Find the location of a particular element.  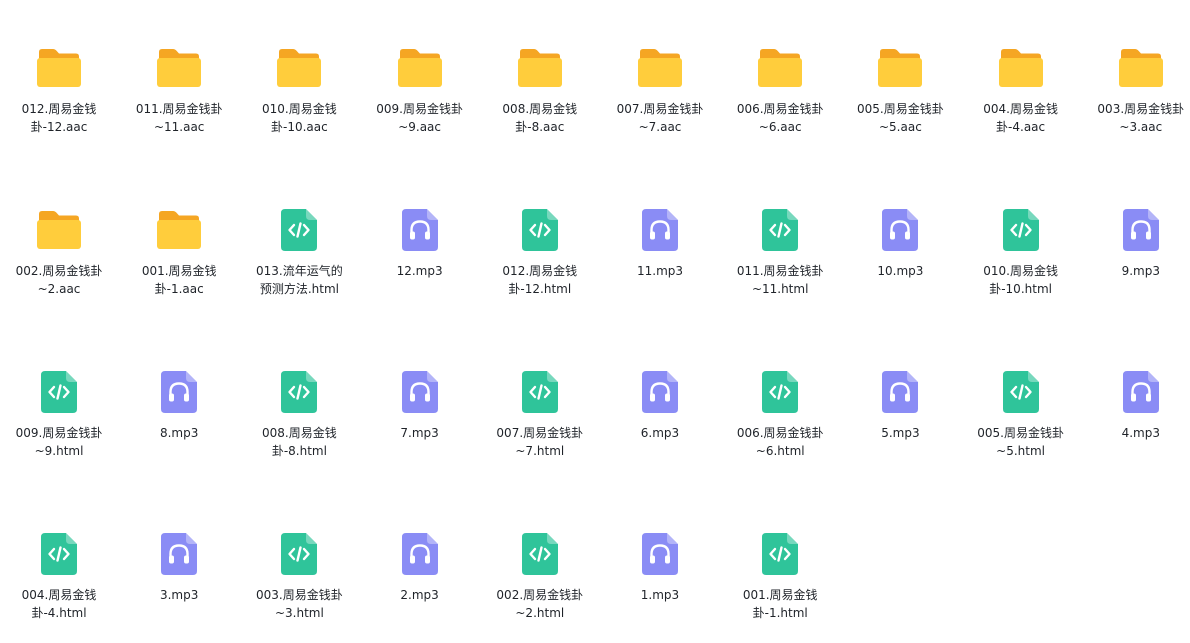

file-item: 4.mp3 is located at coordinates (1138, 426).